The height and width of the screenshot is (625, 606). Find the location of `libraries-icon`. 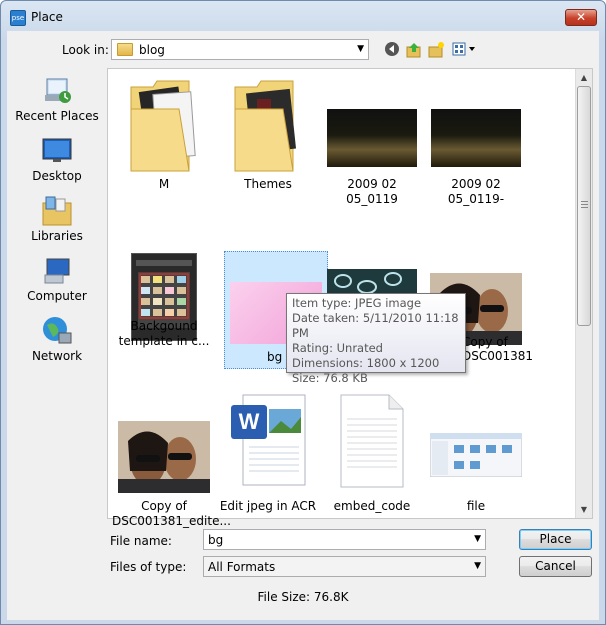

libraries-icon is located at coordinates (57, 211).